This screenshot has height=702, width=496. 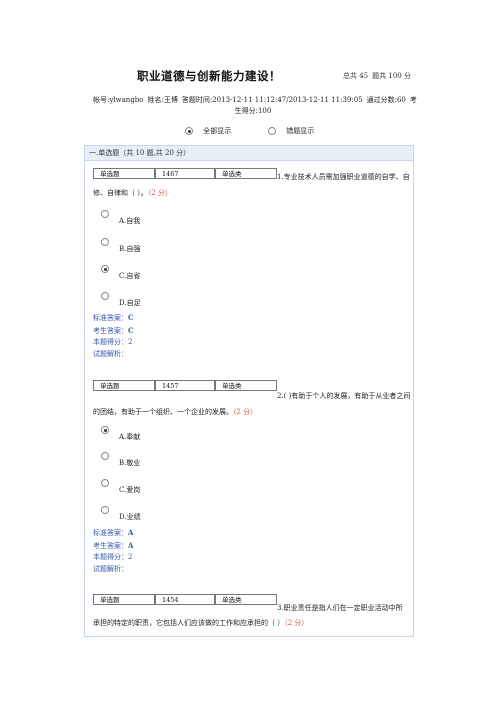 What do you see at coordinates (120, 193) in the screenshot?
I see `question-stem-rest: 修、自律和（ ）。` at bounding box center [120, 193].